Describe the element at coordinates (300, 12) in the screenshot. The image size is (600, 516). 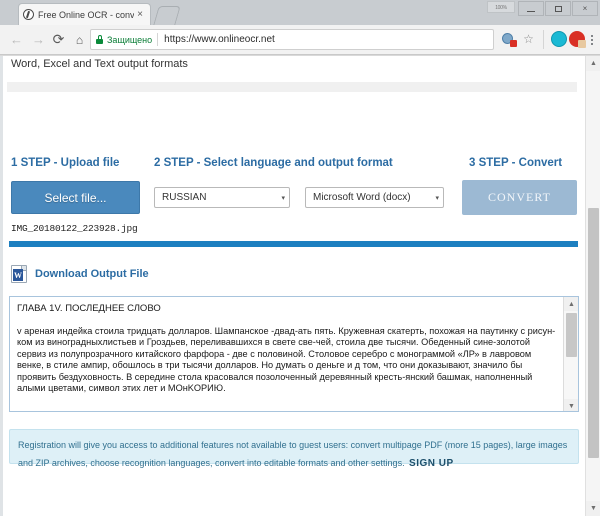
I see `browser-titlebar: Free Online OCR - conve × 100% ×` at that location.